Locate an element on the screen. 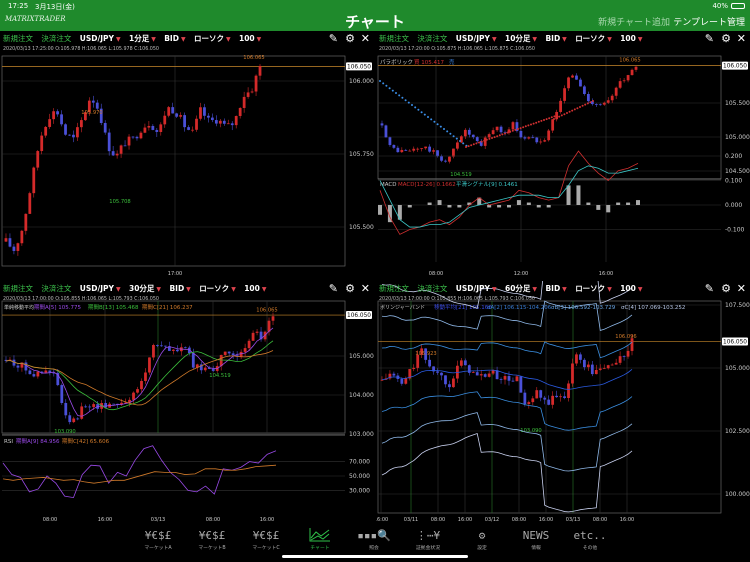 This screenshot has height=562, width=750. chart-type-value: ローソク is located at coordinates (590, 38).